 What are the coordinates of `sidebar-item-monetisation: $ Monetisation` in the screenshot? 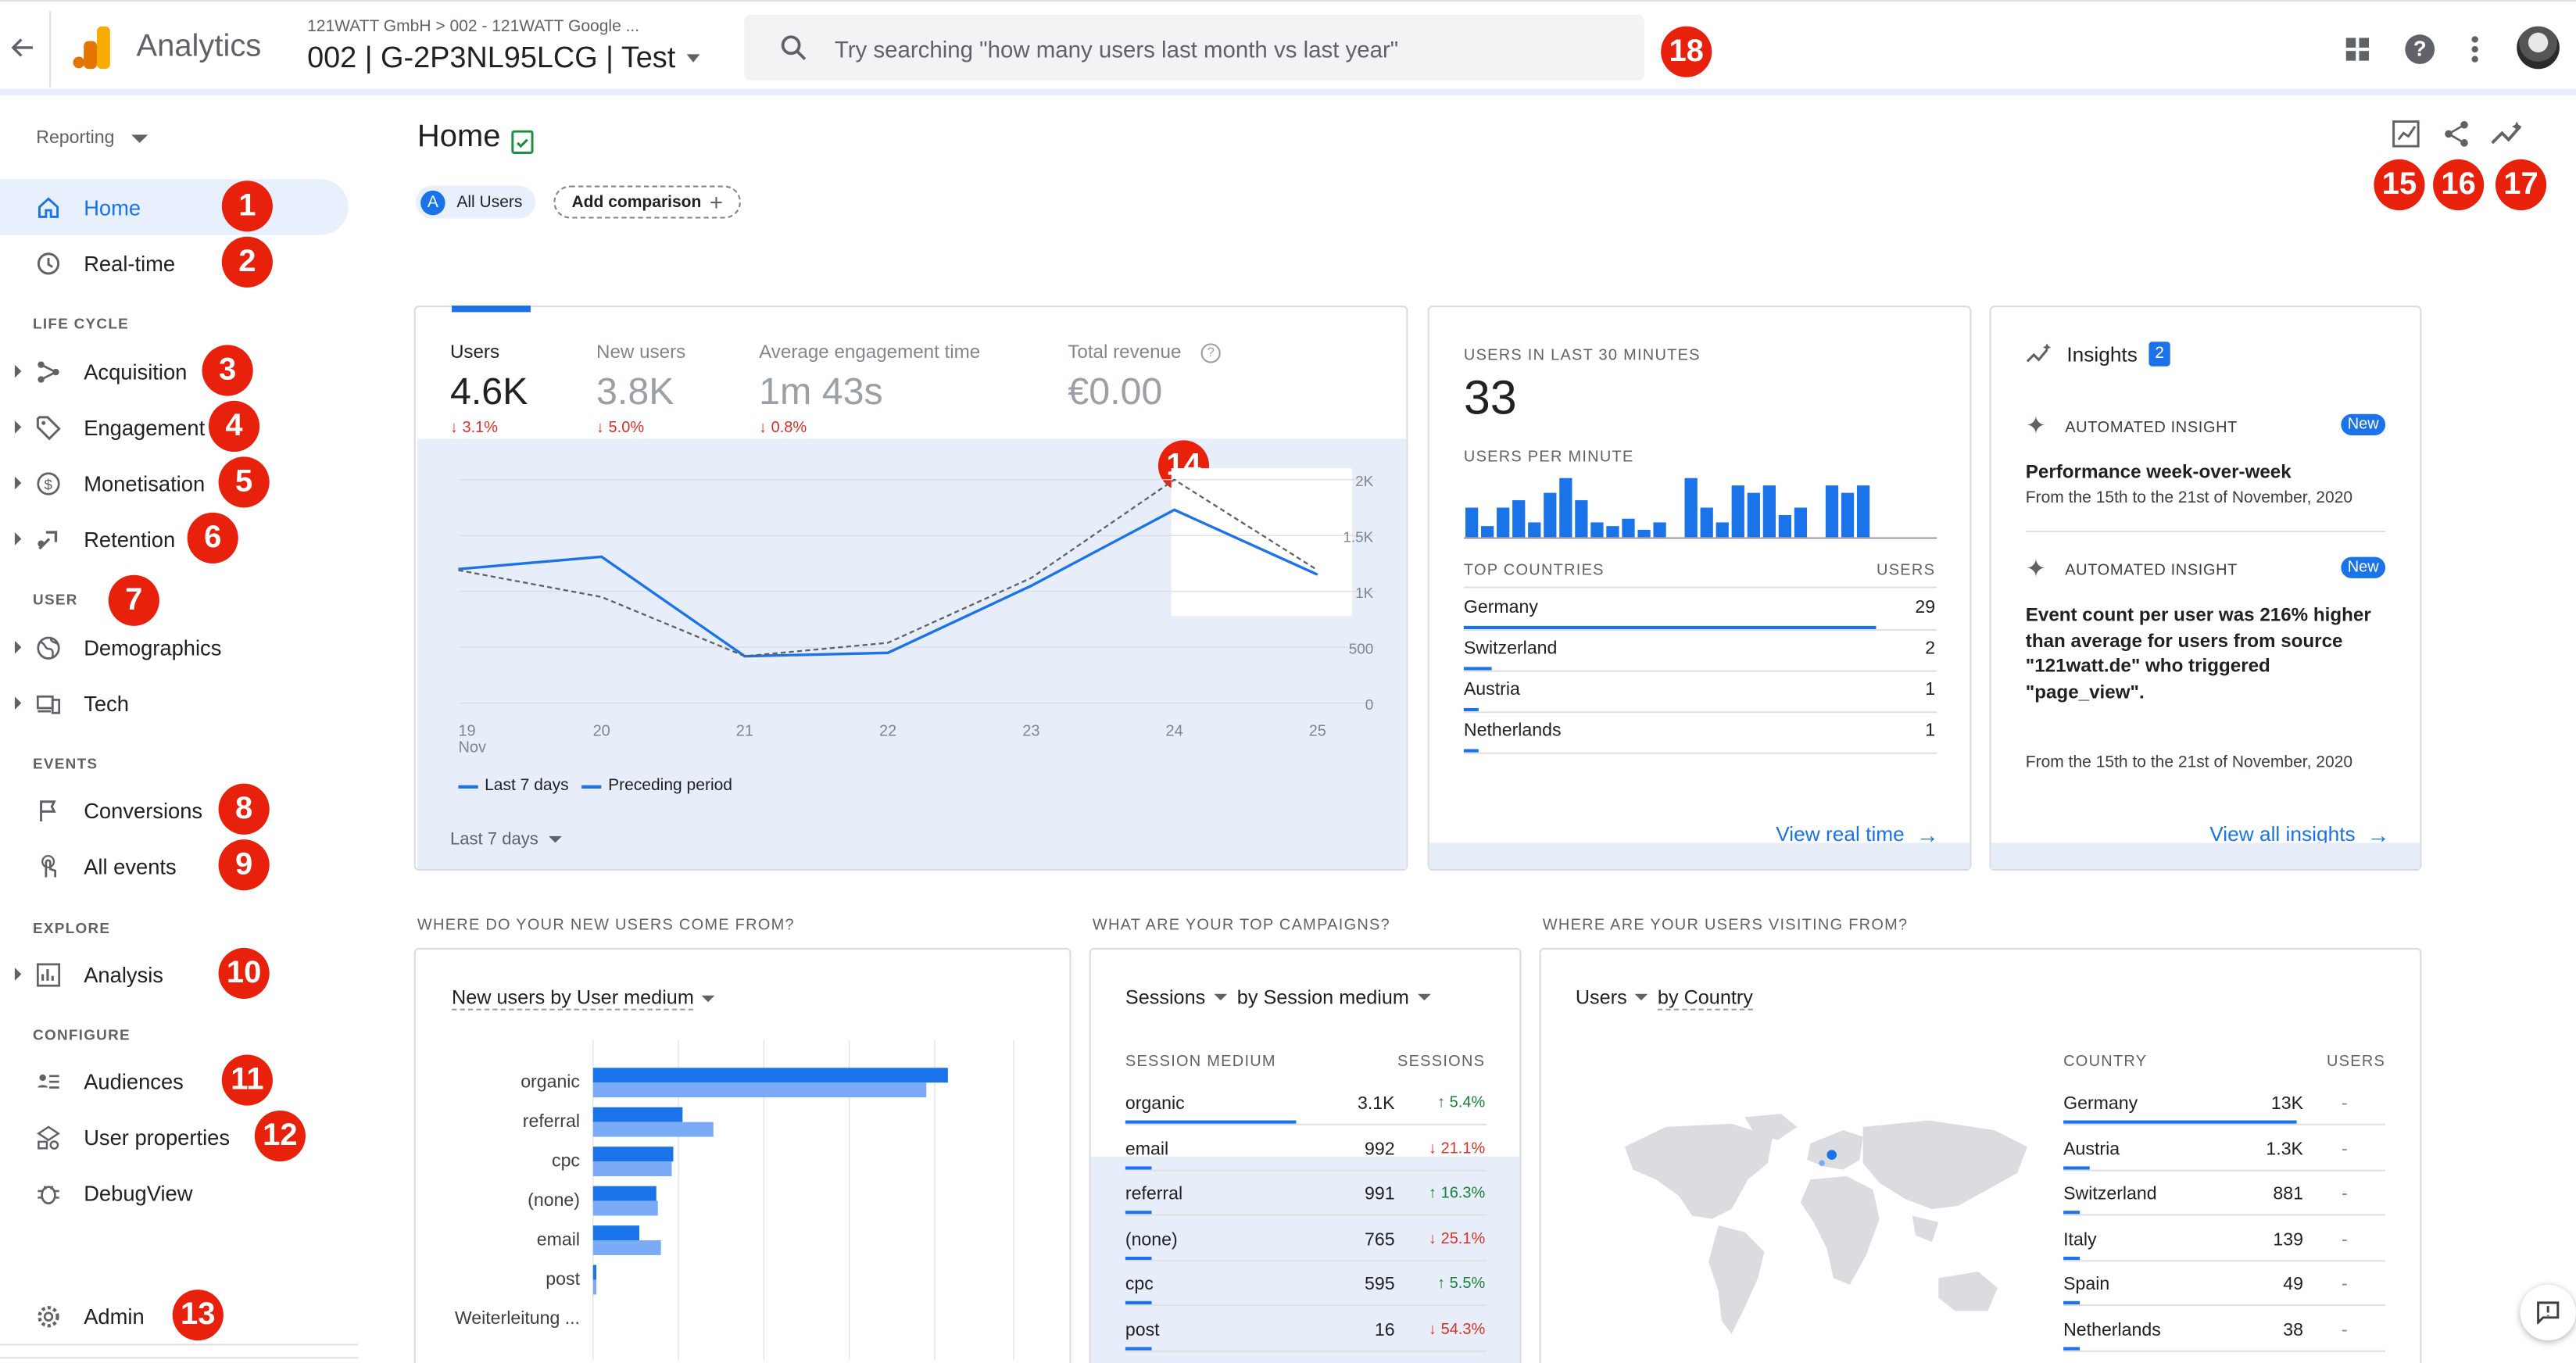 It's located at (174, 482).